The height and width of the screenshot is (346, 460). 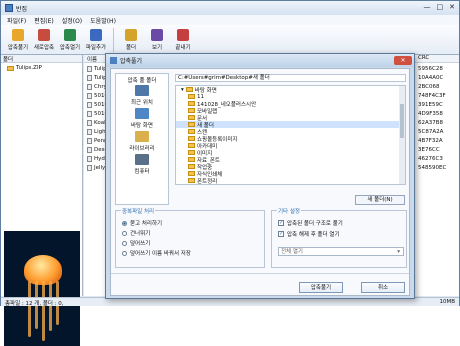 I want to click on toolbar: 압축풀기 새로압축 압축열기 파일추가 폴더 보기 끝내기, so click(x=230, y=40).